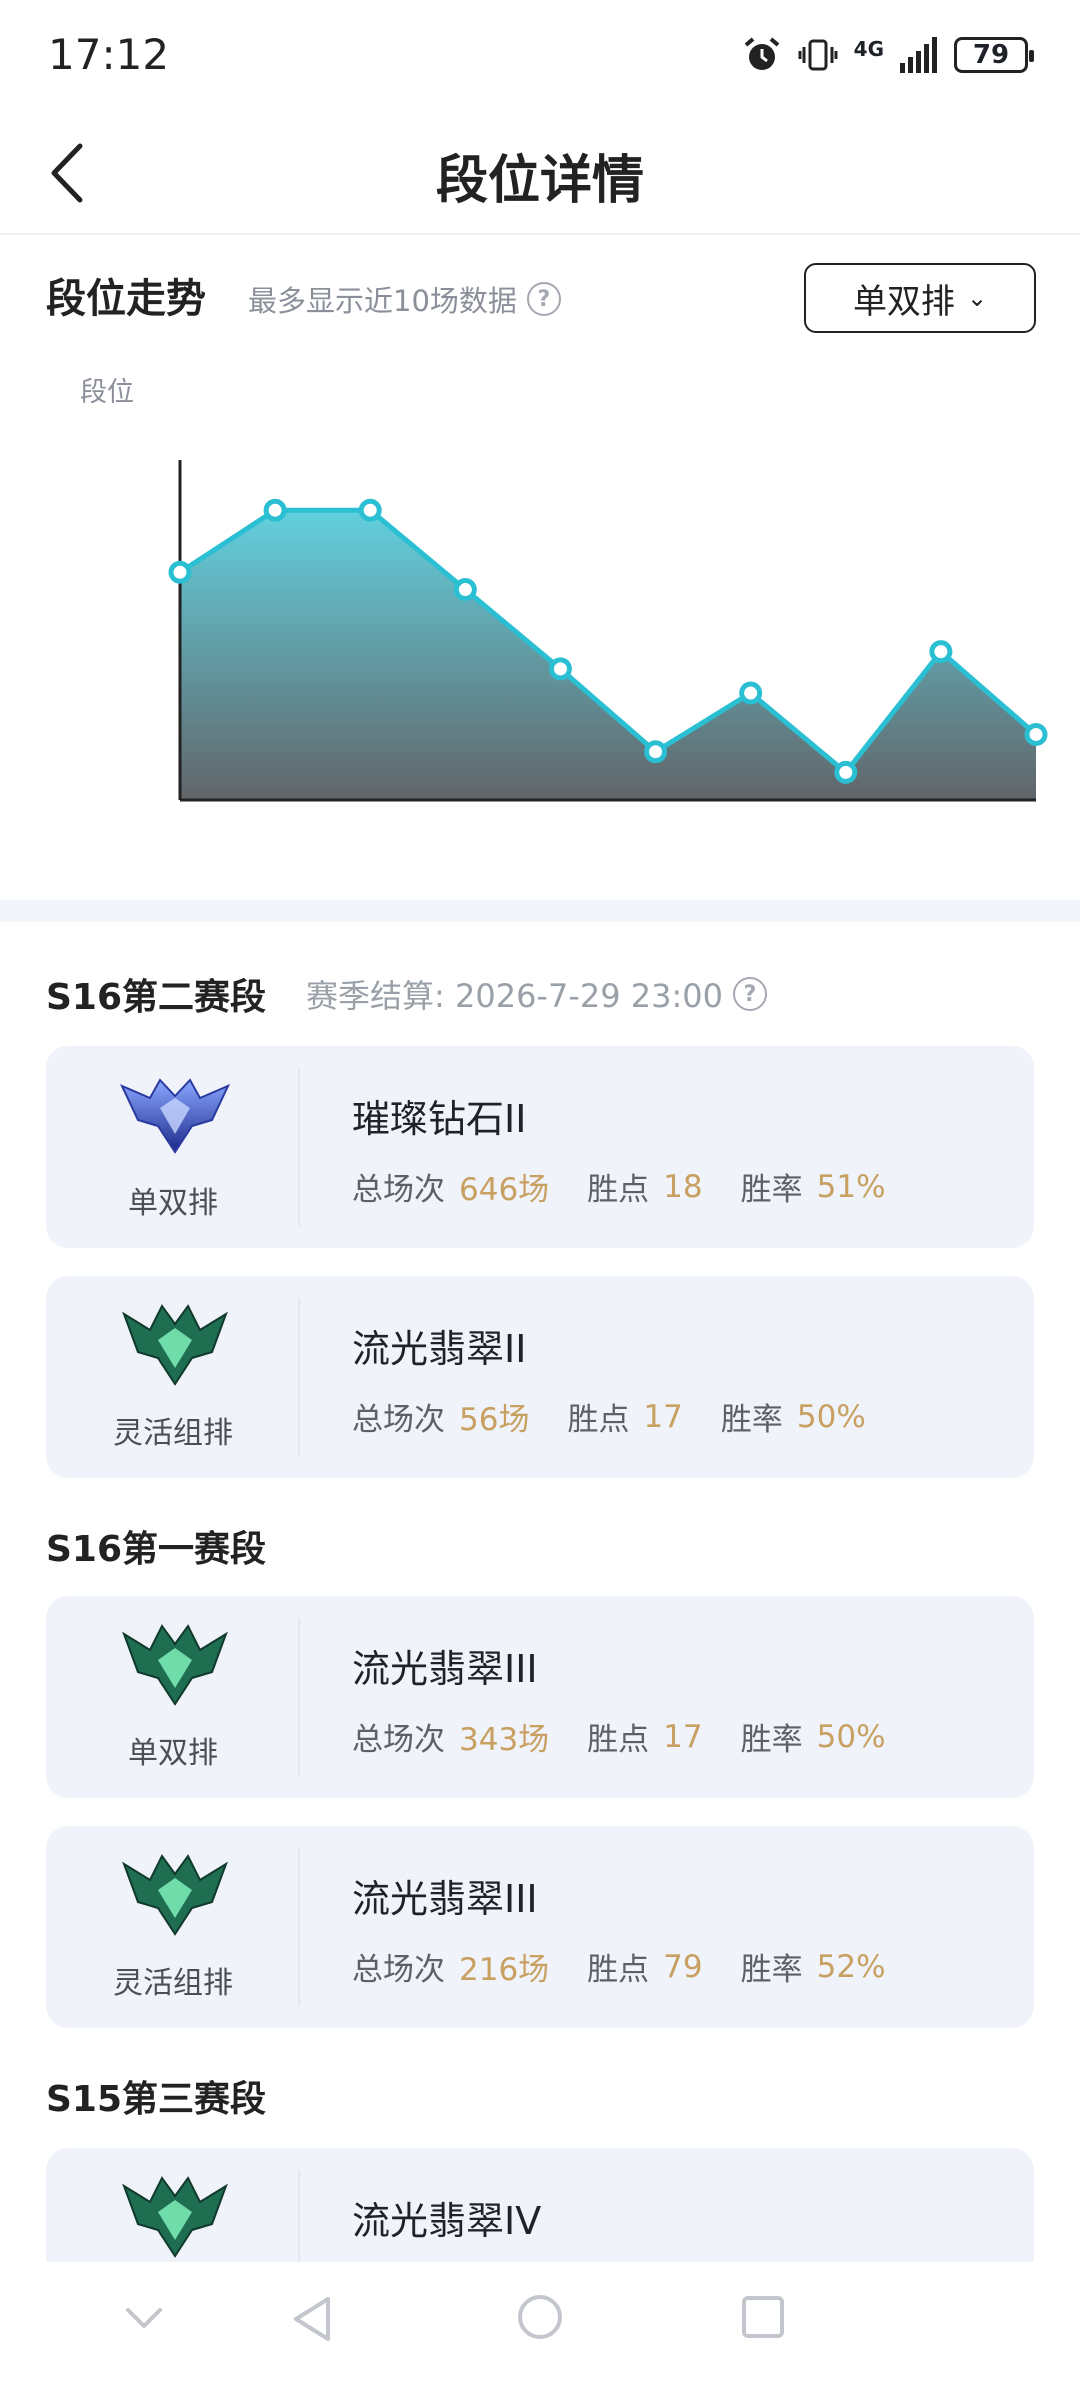 The image size is (1080, 2382). I want to click on win-rate-value: 52%, so click(851, 1966).